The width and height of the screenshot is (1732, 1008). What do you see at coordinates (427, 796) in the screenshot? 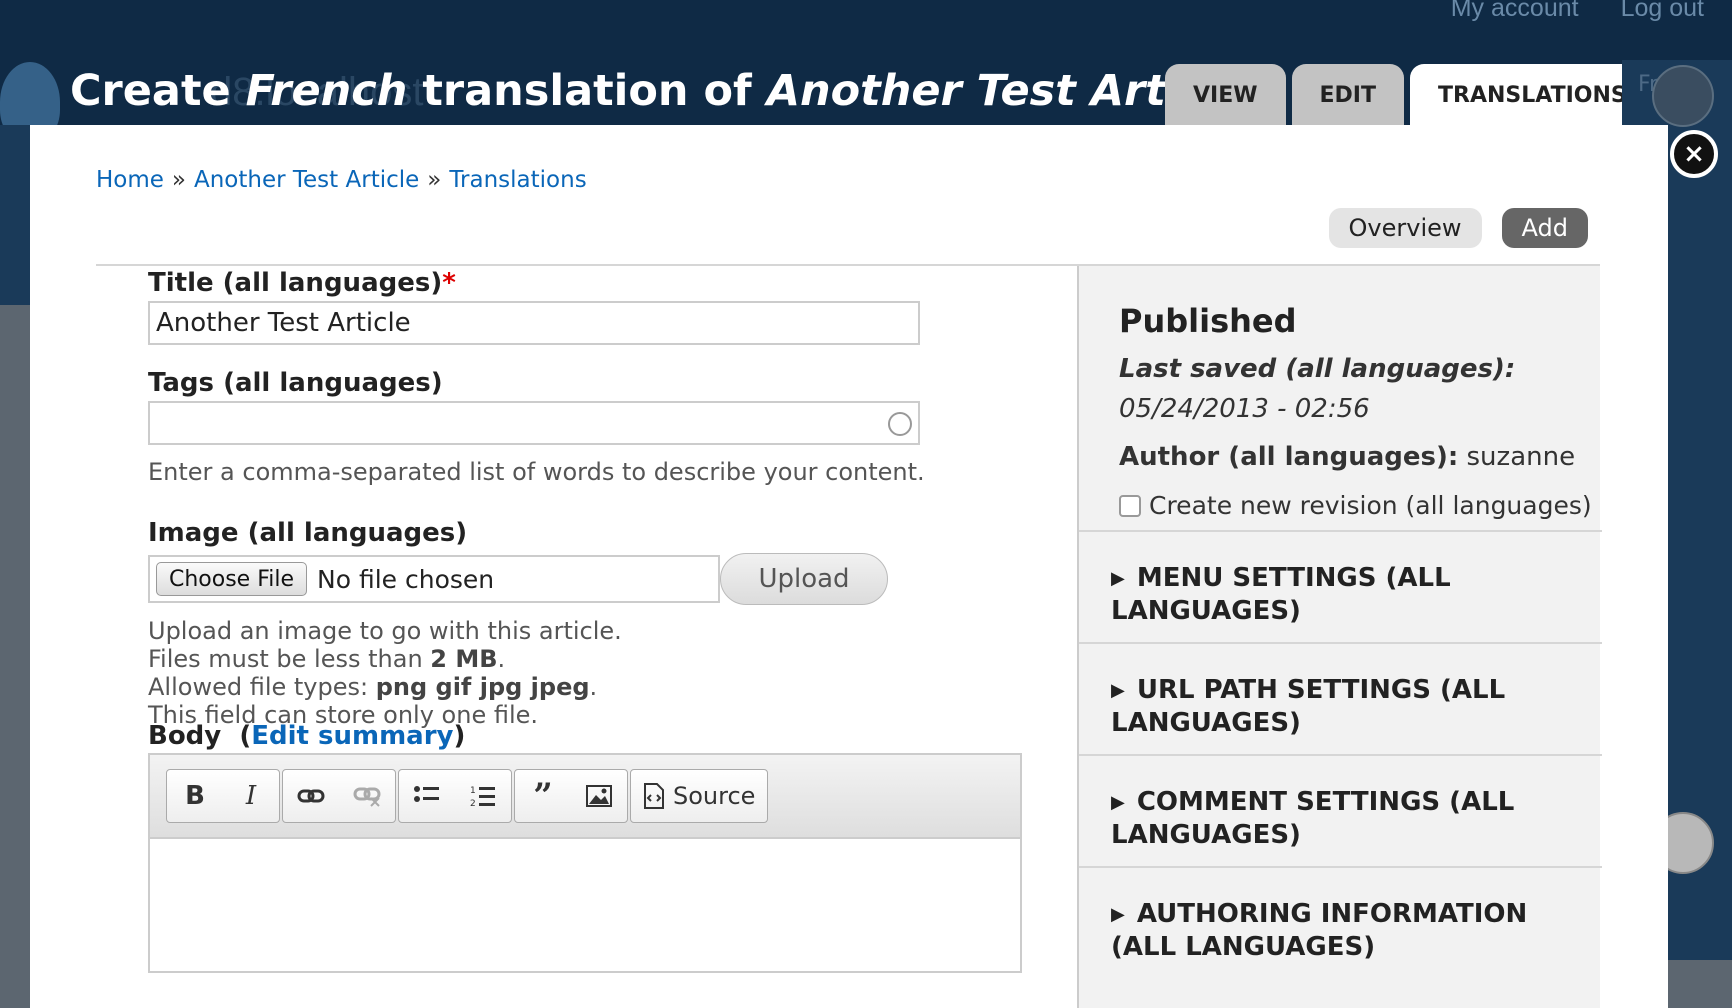
I see `bulleted-list-icon` at bounding box center [427, 796].